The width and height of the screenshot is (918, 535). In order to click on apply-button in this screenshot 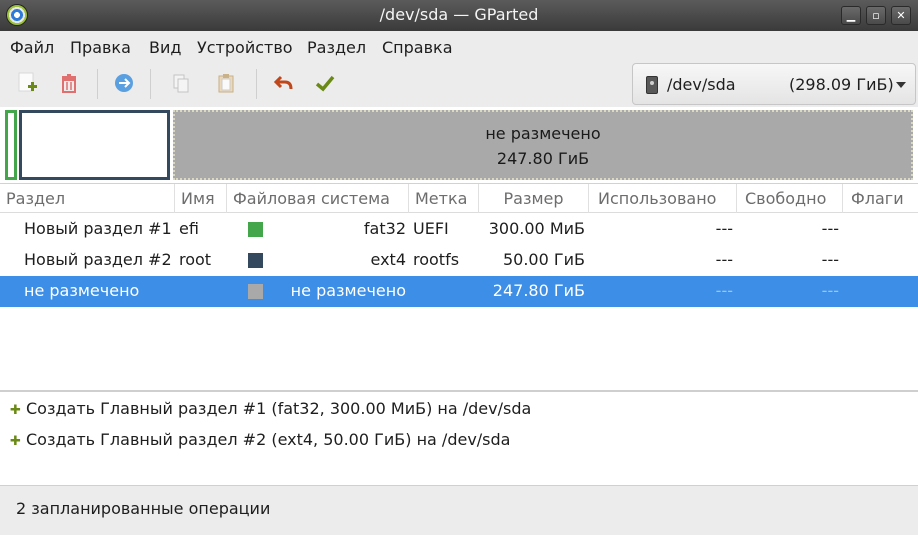, I will do `click(325, 83)`.